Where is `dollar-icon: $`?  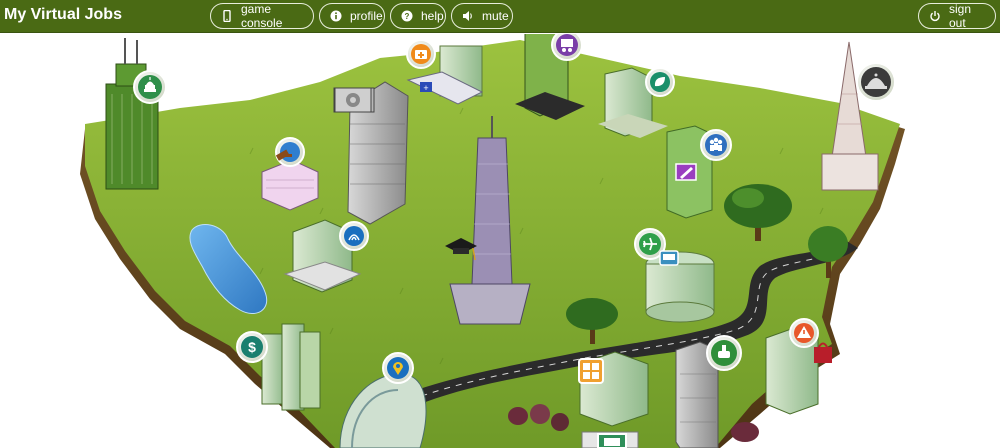 dollar-icon: $ is located at coordinates (252, 347).